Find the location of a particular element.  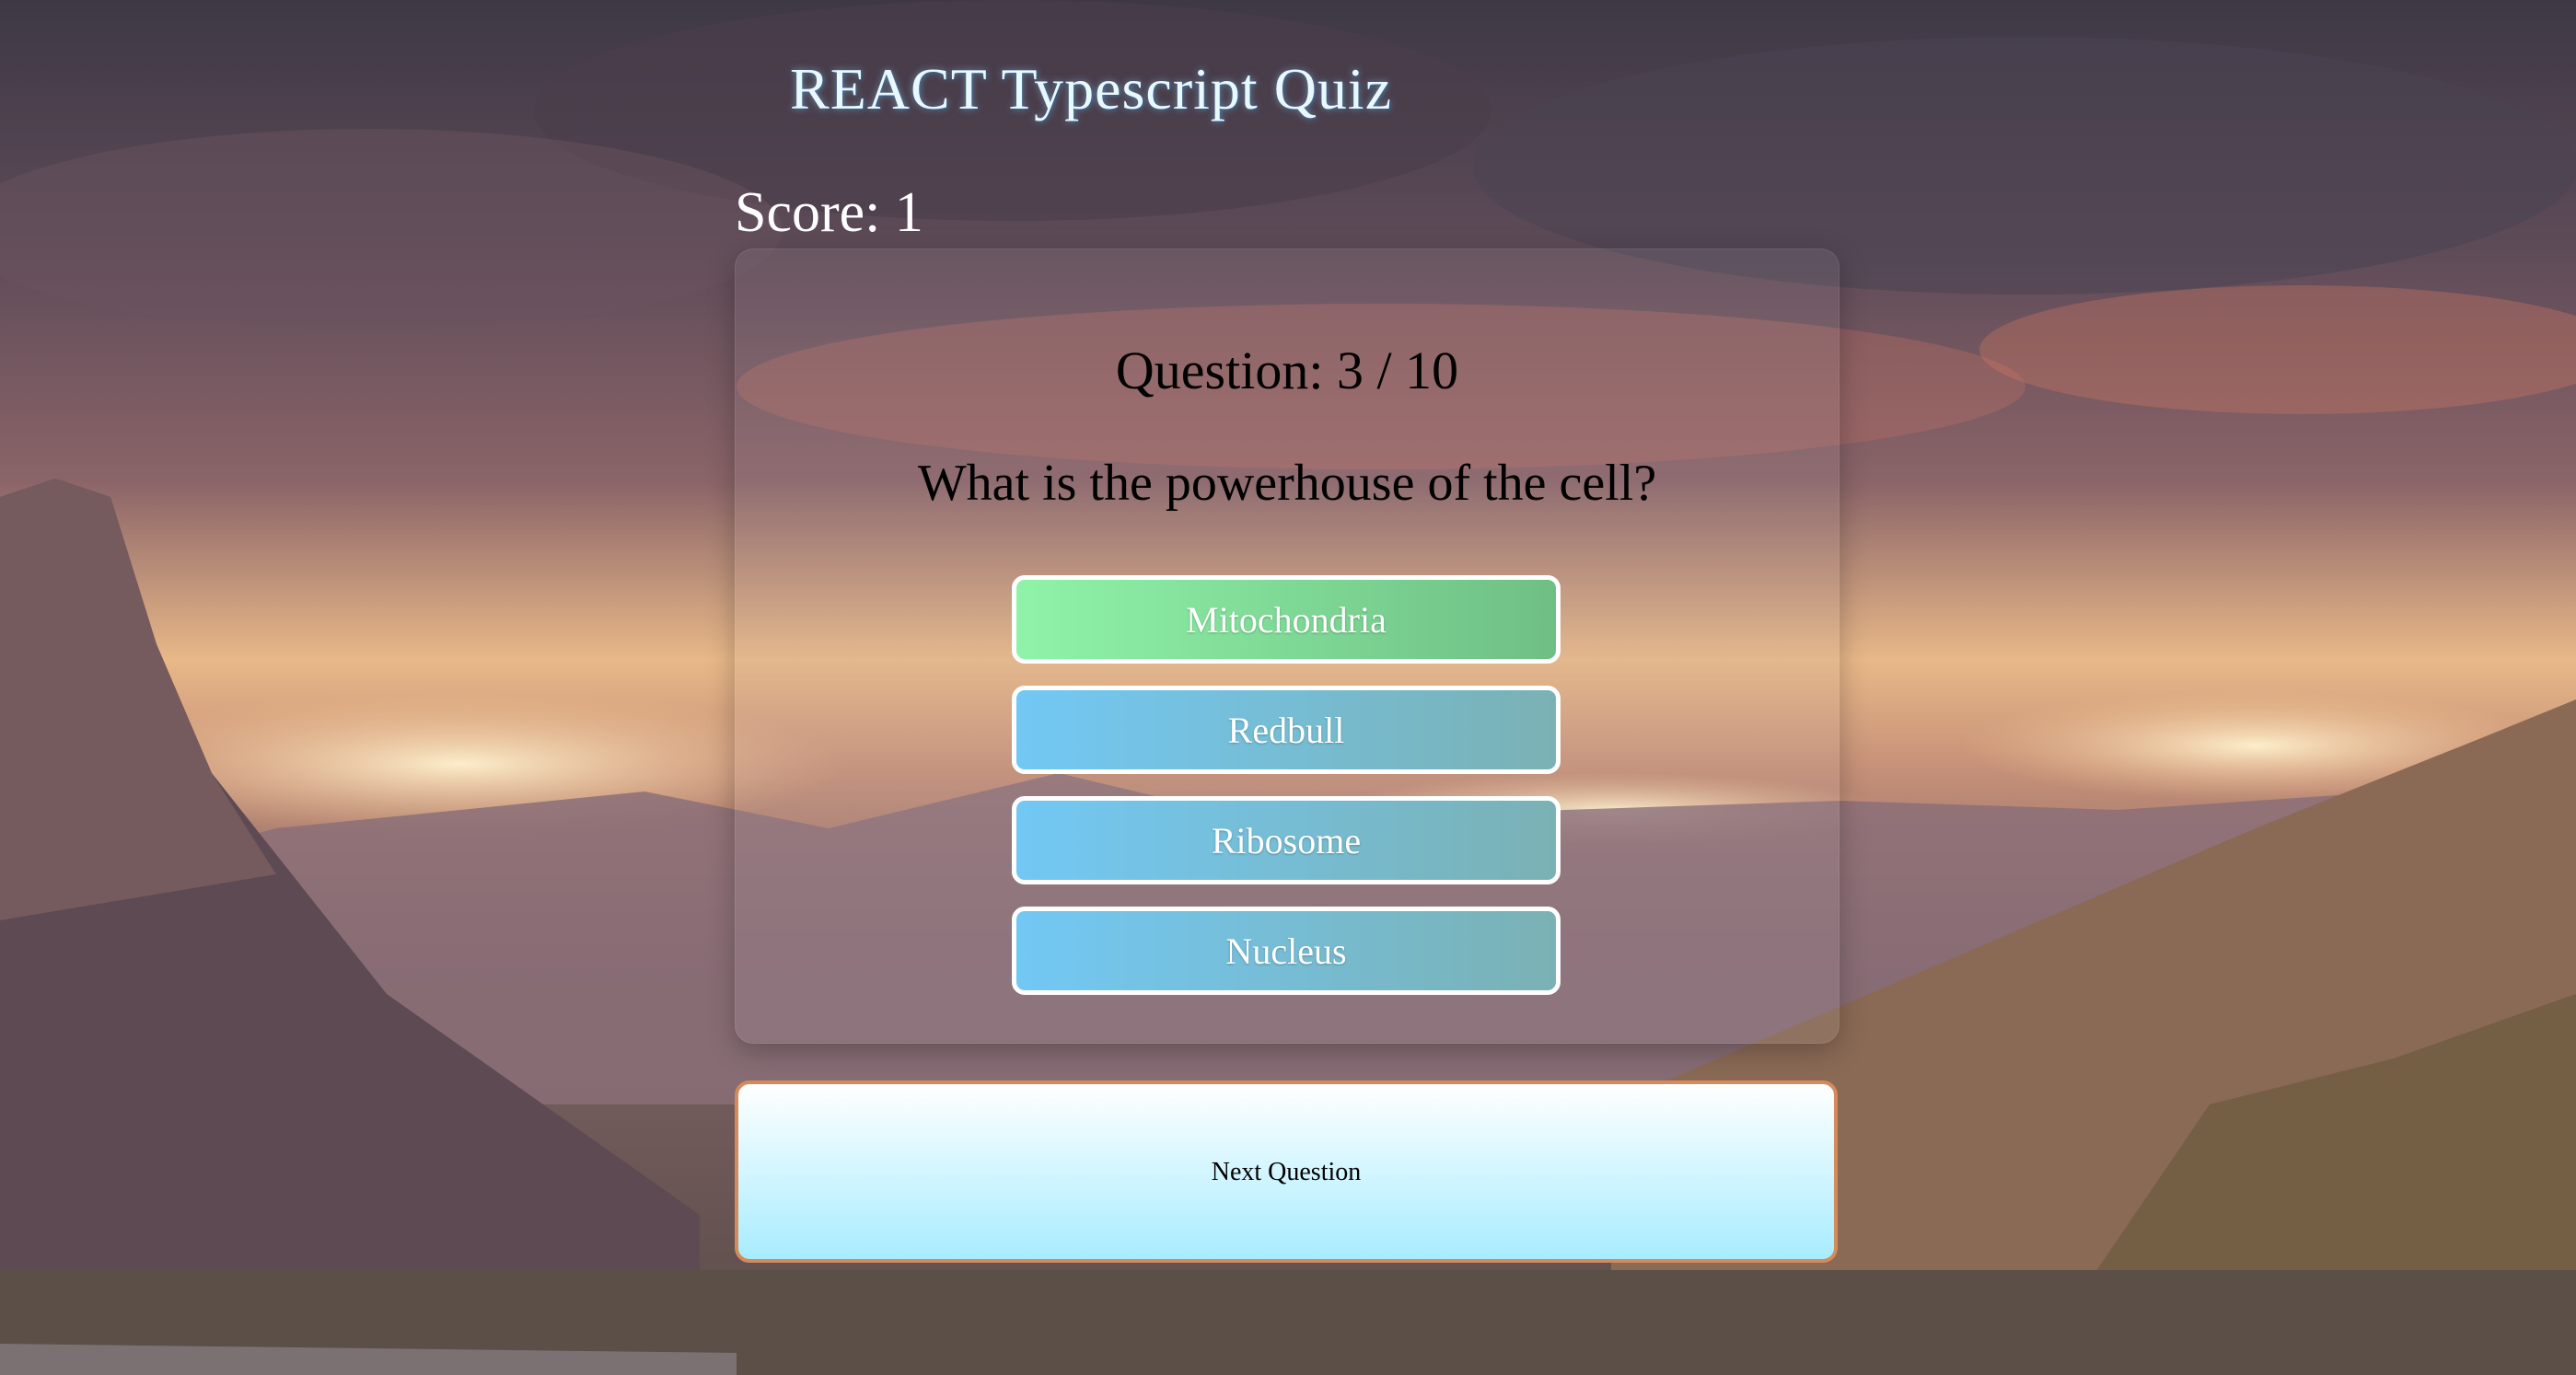

question-number: Question: 3 / 10 is located at coordinates (1287, 370).